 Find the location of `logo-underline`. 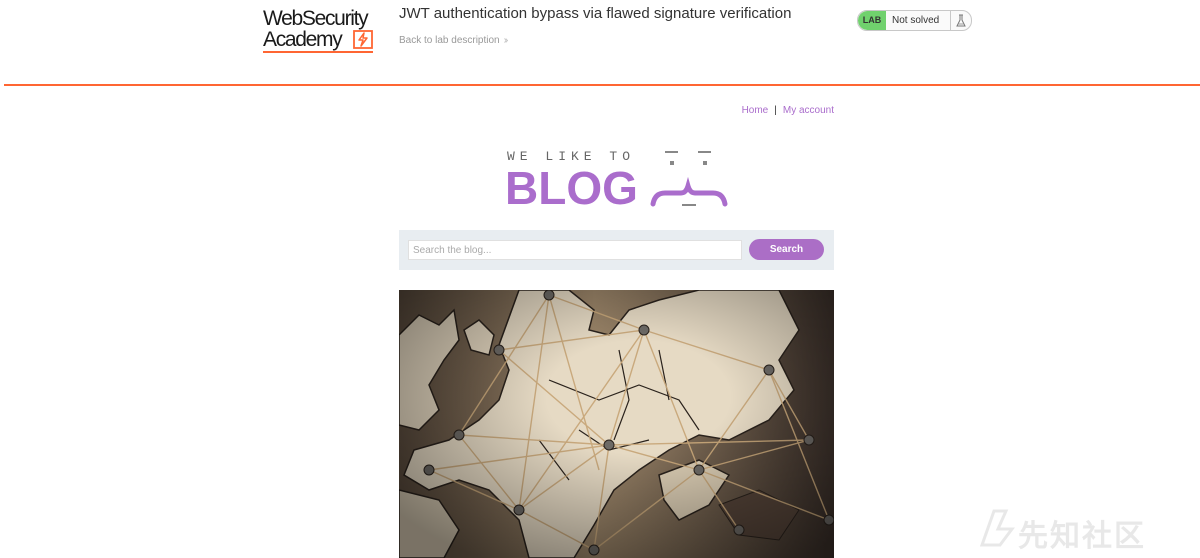

logo-underline is located at coordinates (318, 52).